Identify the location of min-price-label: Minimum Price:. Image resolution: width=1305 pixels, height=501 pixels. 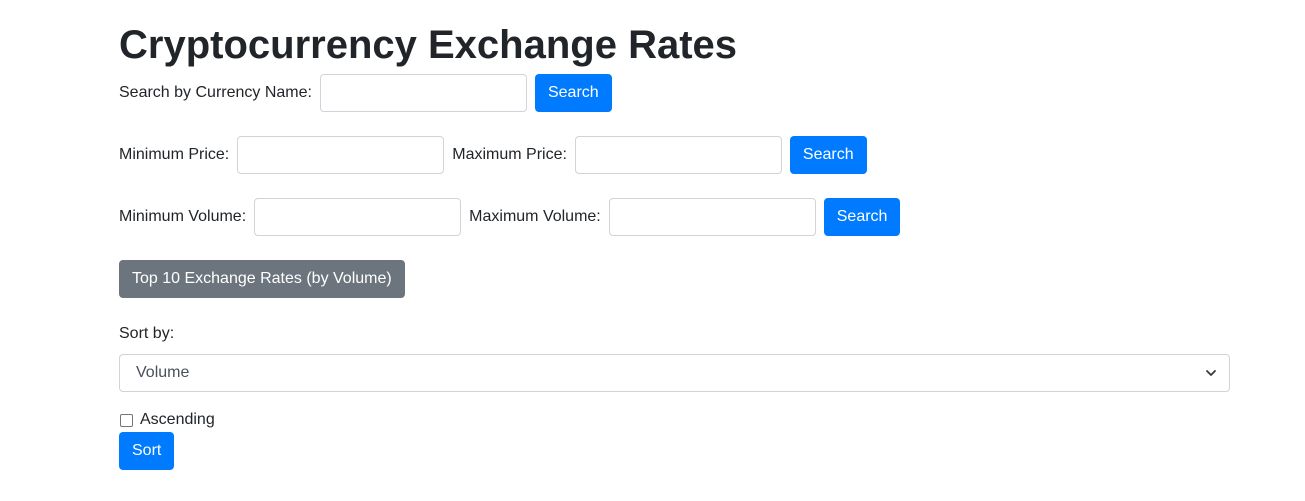
(174, 154).